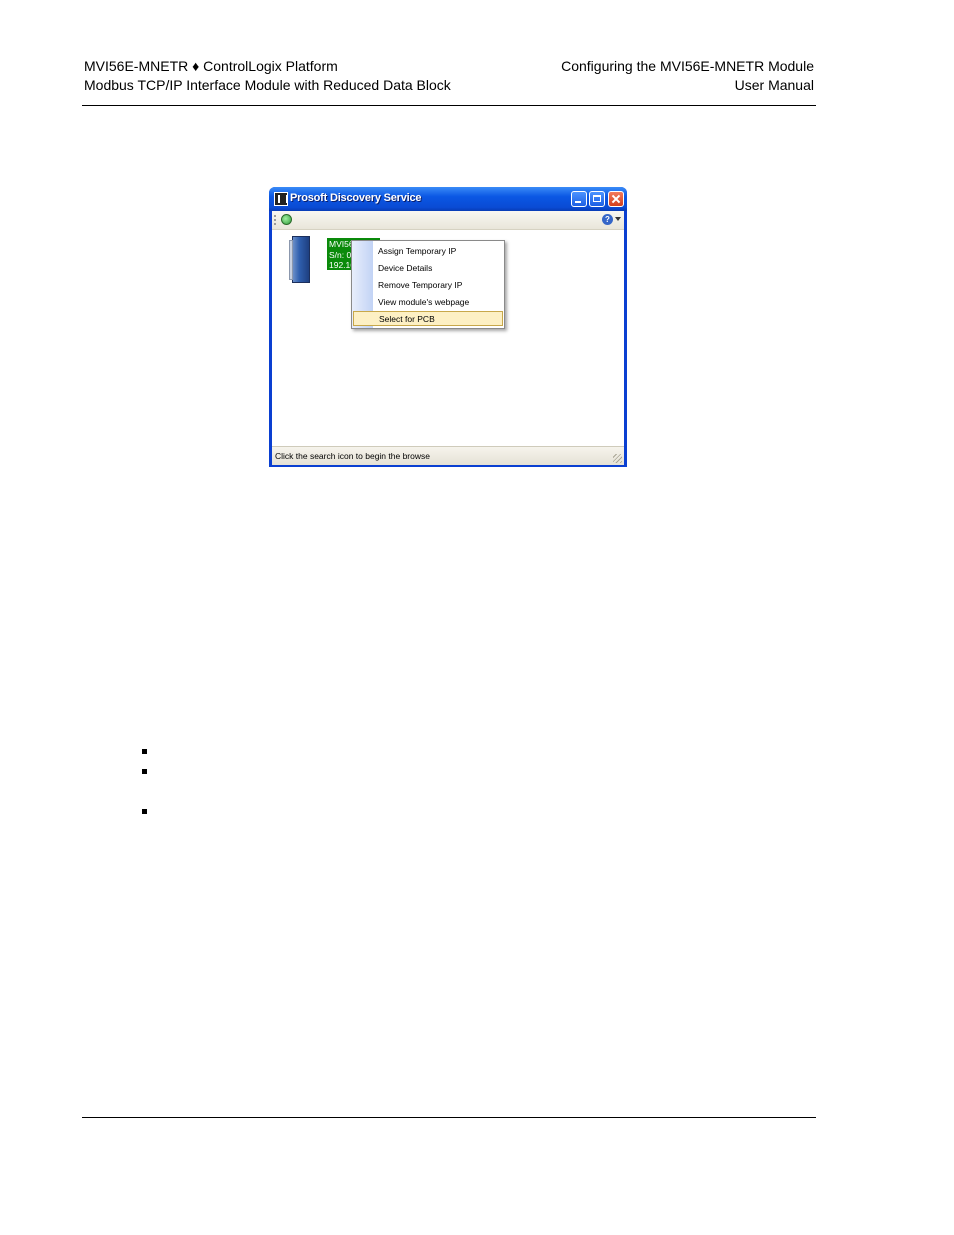  Describe the element at coordinates (286, 219) in the screenshot. I see `search-icon` at that location.